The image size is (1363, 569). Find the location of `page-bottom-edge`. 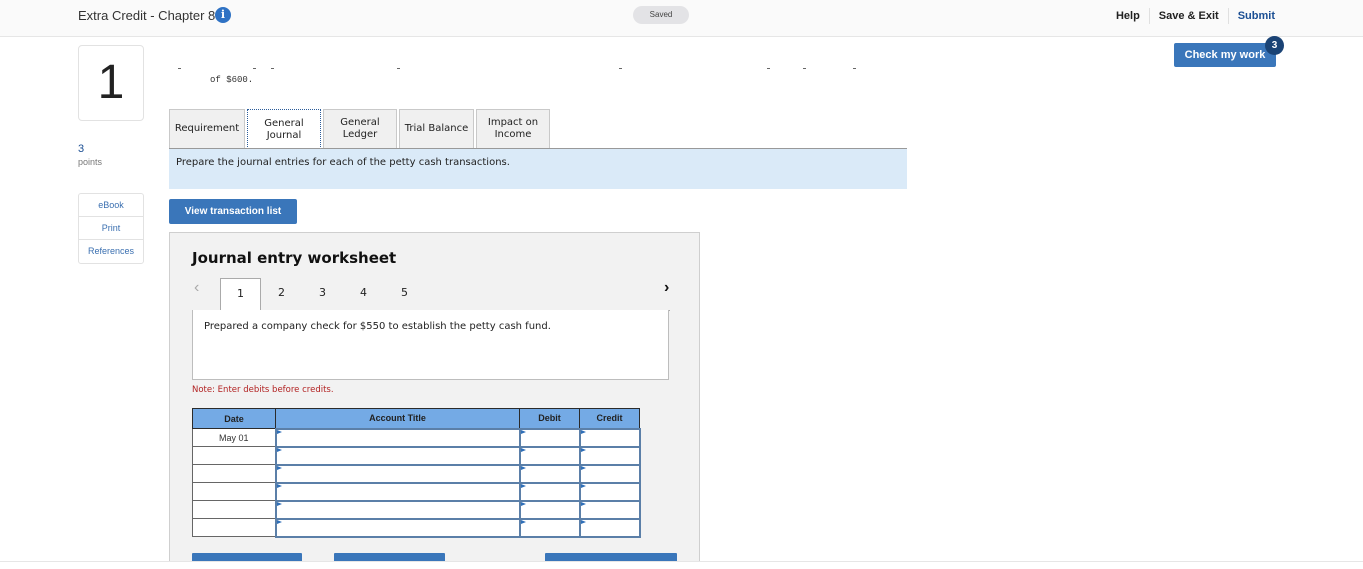

page-bottom-edge is located at coordinates (681, 565).